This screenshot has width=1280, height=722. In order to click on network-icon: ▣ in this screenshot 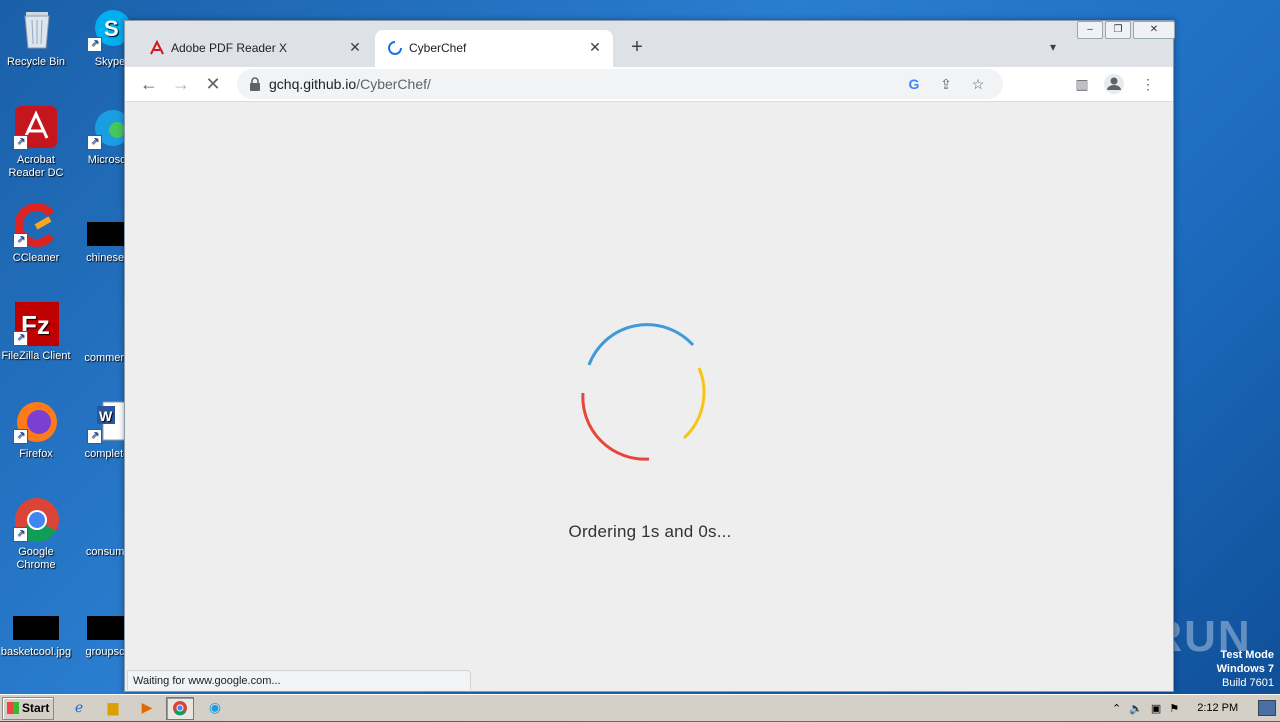, I will do `click(1156, 708)`.